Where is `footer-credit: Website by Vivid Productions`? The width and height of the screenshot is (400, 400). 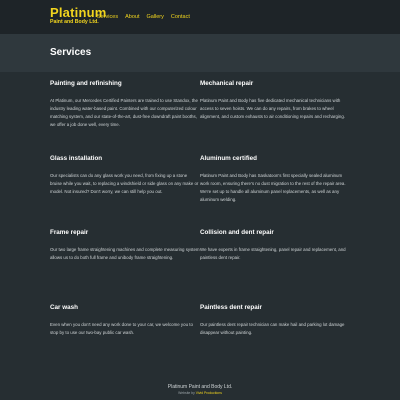
footer-credit: Website by Vivid Productions is located at coordinates (200, 393).